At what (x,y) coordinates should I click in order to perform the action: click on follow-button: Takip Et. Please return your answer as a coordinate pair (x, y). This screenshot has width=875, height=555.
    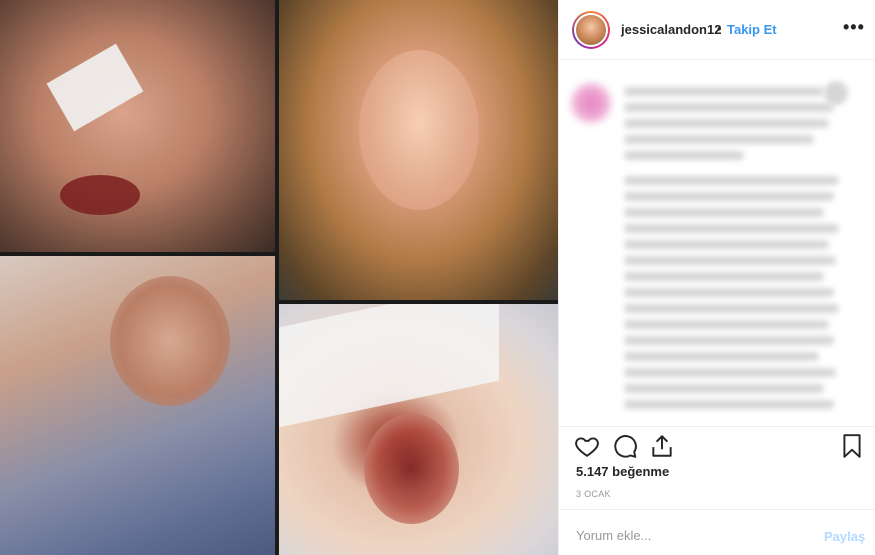
    Looking at the image, I should click on (752, 29).